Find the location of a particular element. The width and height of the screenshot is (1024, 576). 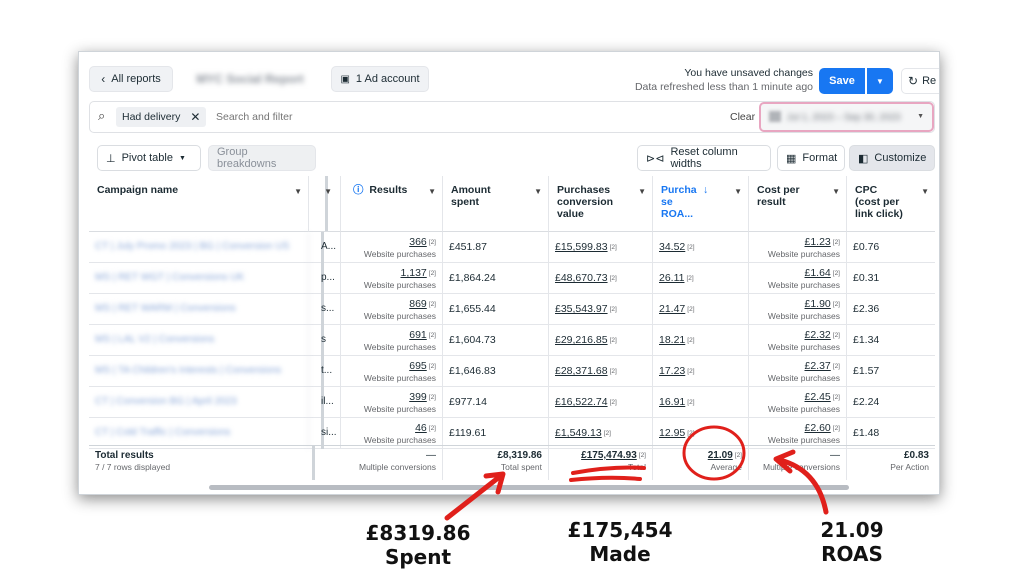

save-button: Save is located at coordinates (842, 81).